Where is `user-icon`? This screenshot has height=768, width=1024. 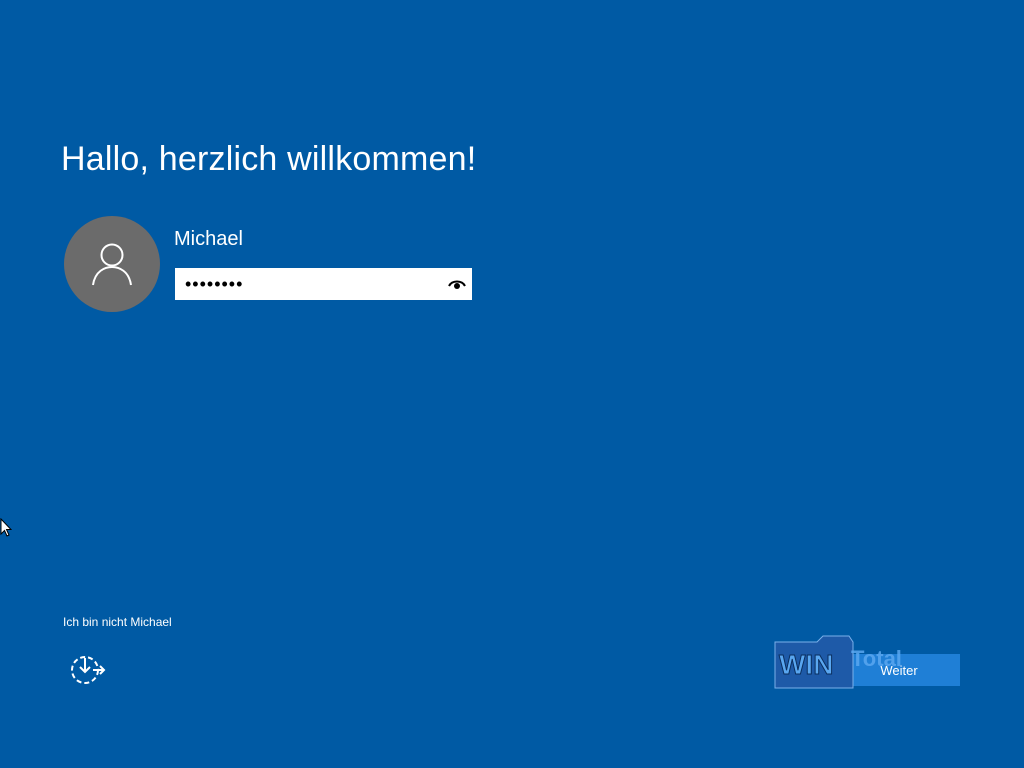
user-icon is located at coordinates (112, 264).